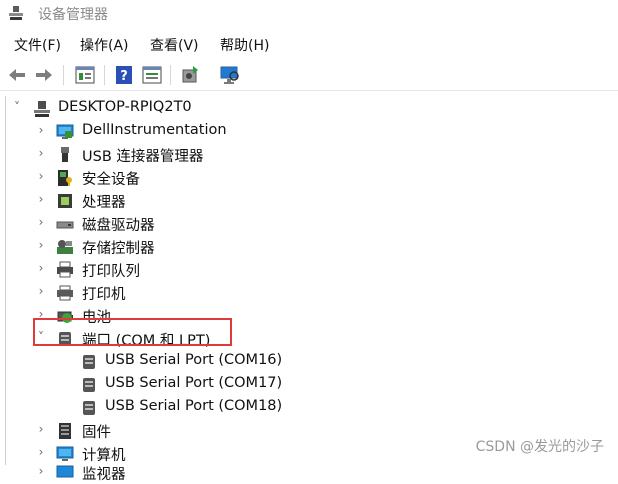  What do you see at coordinates (118, 249) in the screenshot?
I see `tree-item-label: 存储控制器` at bounding box center [118, 249].